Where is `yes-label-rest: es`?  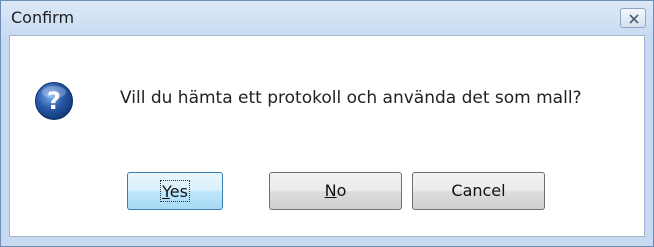 yes-label-rest: es is located at coordinates (178, 191).